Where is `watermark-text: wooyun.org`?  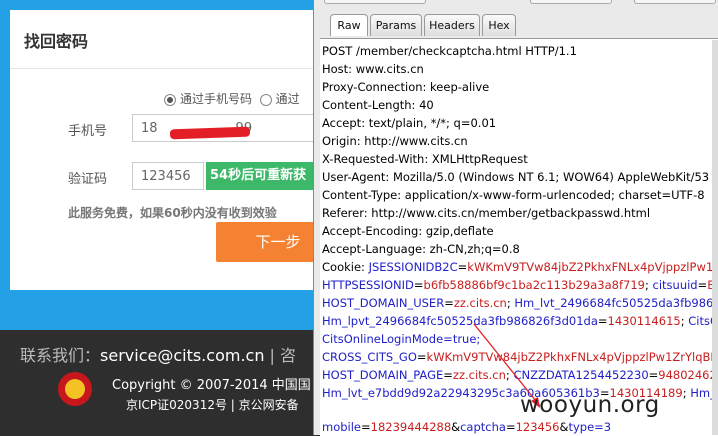 watermark-text: wooyun.org is located at coordinates (590, 405).